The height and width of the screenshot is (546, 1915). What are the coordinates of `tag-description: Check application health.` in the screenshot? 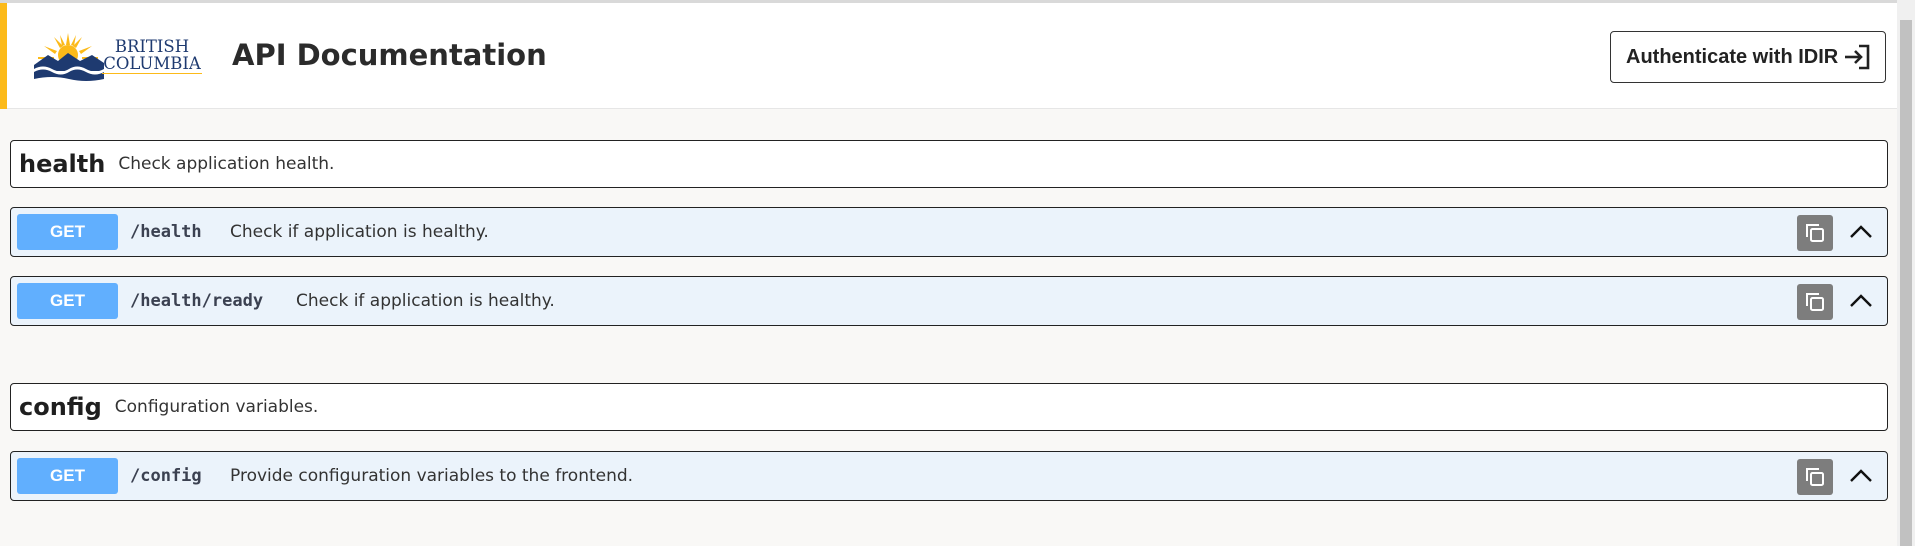 It's located at (226, 164).